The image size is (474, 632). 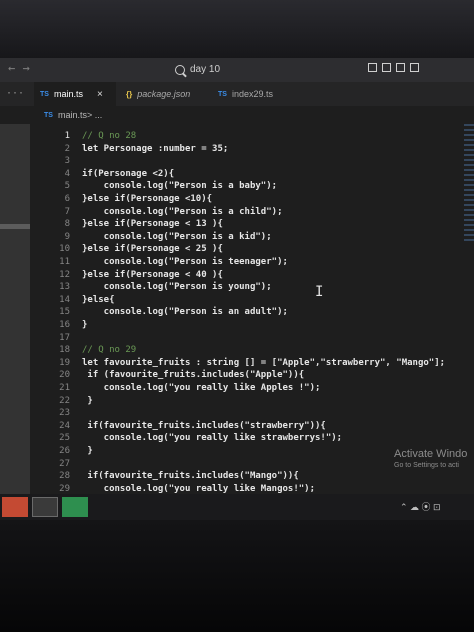 I want to click on line-number: 6, so click(x=67, y=199).